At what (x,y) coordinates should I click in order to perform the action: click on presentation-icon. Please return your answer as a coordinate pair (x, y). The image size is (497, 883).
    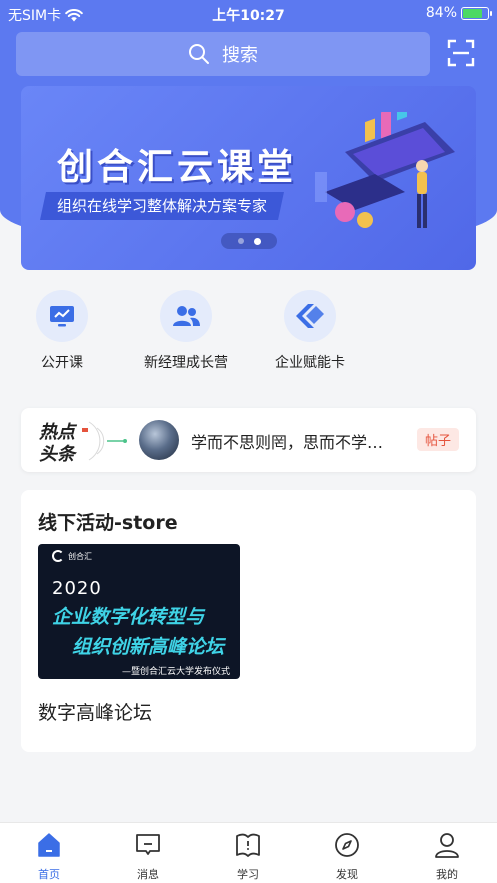
    Looking at the image, I should click on (62, 316).